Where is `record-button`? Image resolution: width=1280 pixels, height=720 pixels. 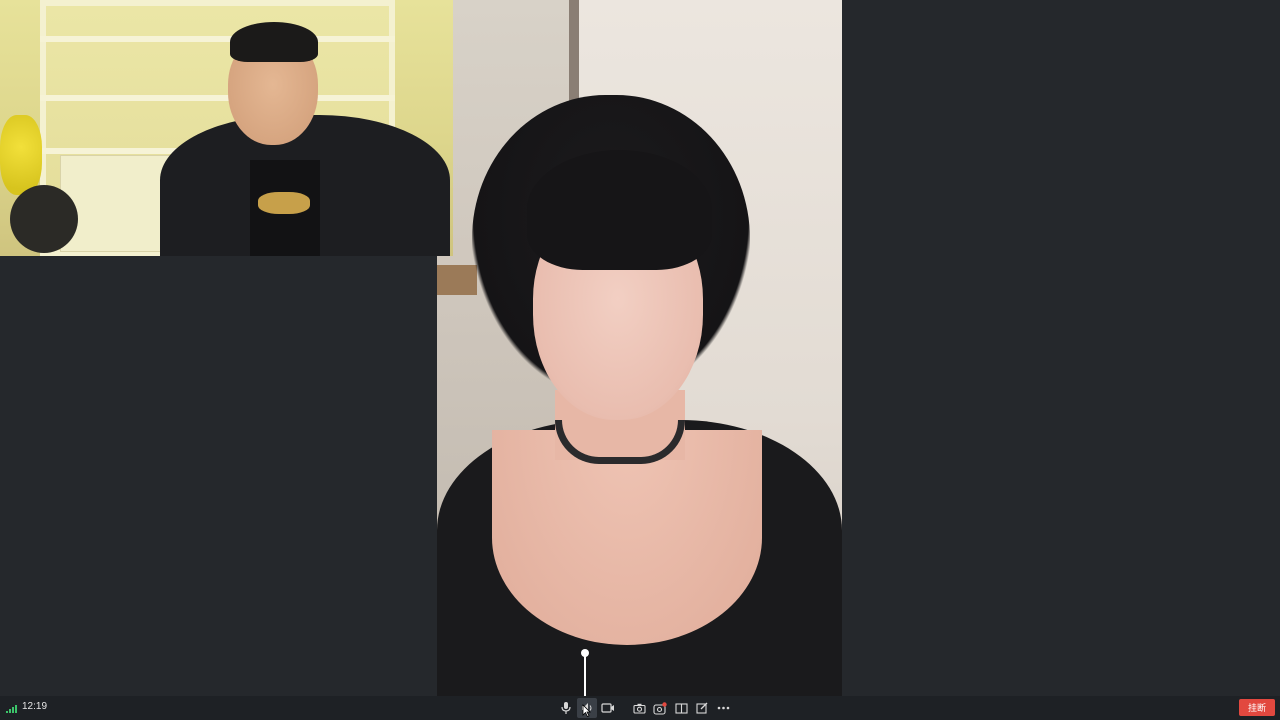 record-button is located at coordinates (660, 708).